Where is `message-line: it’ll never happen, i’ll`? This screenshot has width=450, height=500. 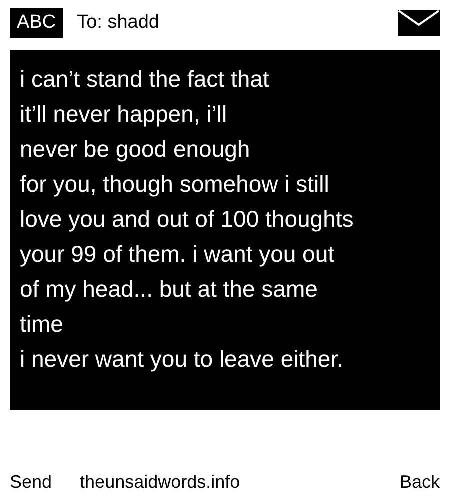
message-line: it’ll never happen, i’ll is located at coordinates (124, 114).